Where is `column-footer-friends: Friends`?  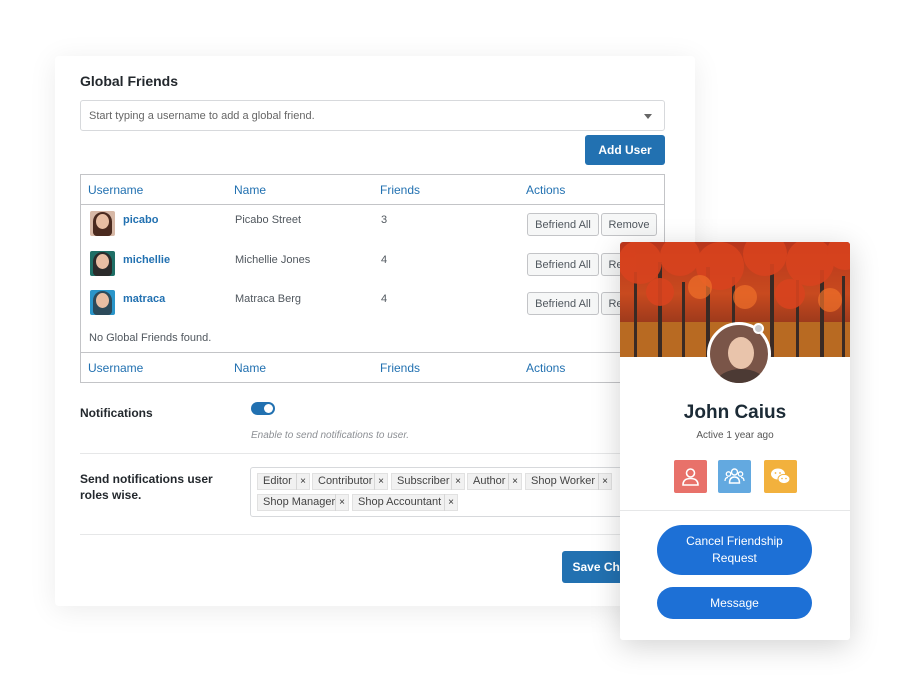 column-footer-friends: Friends is located at coordinates (400, 368).